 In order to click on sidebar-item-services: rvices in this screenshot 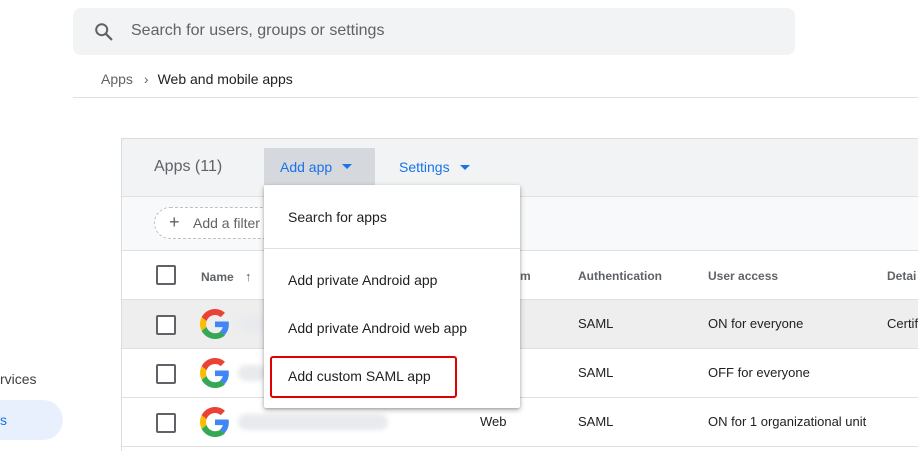, I will do `click(18, 379)`.